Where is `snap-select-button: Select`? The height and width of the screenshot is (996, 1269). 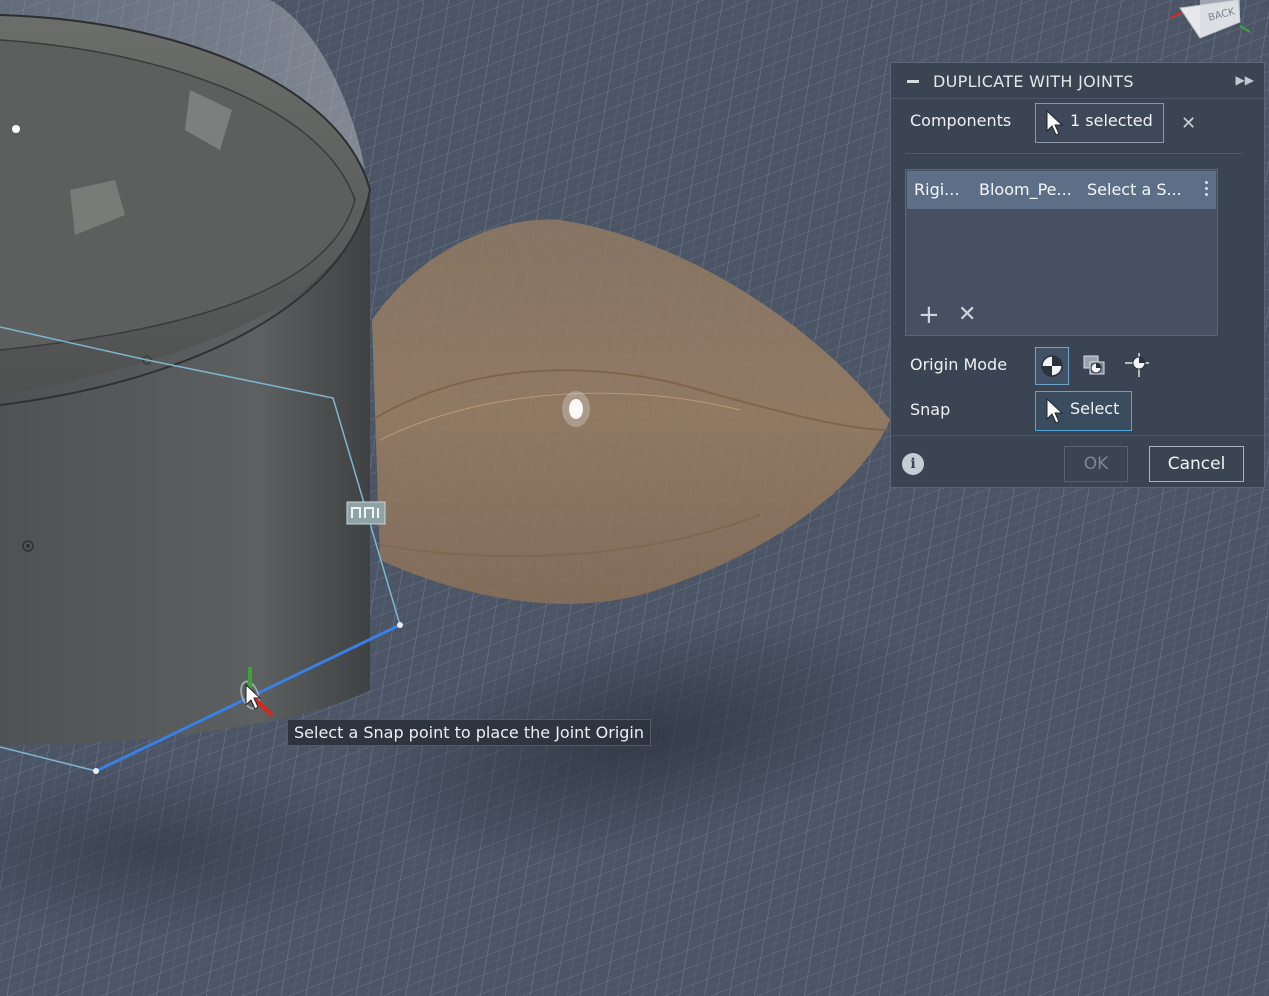 snap-select-button: Select is located at coordinates (1083, 411).